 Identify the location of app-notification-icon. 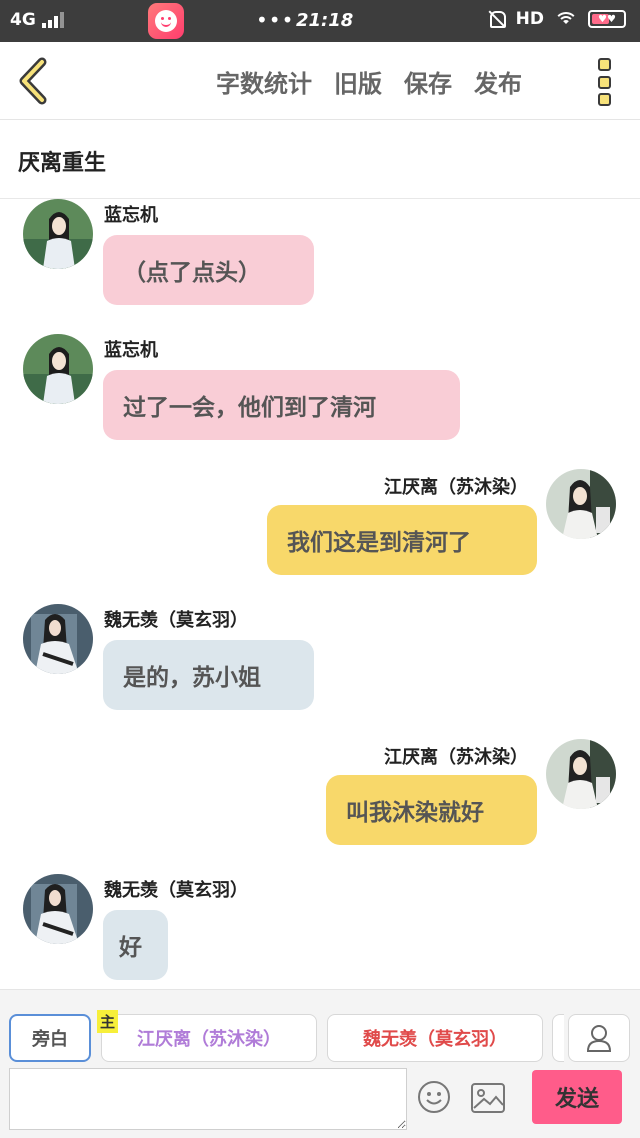
(166, 21).